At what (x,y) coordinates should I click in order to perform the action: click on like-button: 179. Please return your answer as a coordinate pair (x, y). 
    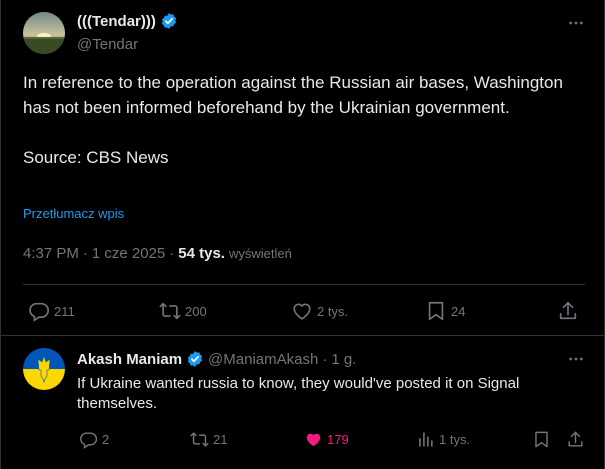
    Looking at the image, I should click on (326, 439).